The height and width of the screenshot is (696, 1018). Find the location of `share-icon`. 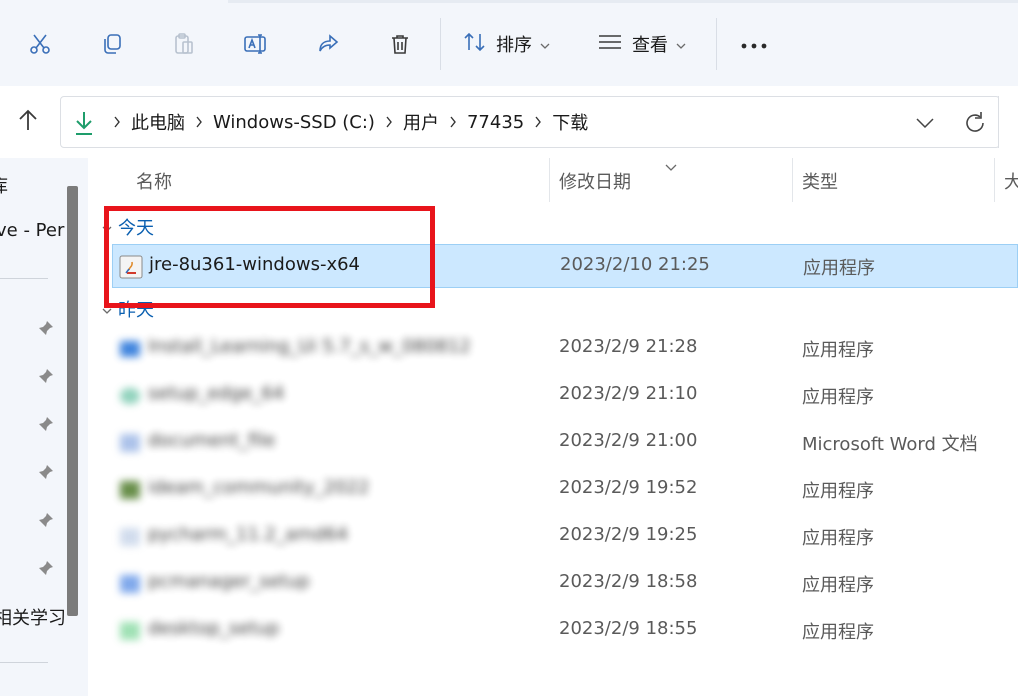

share-icon is located at coordinates (328, 44).